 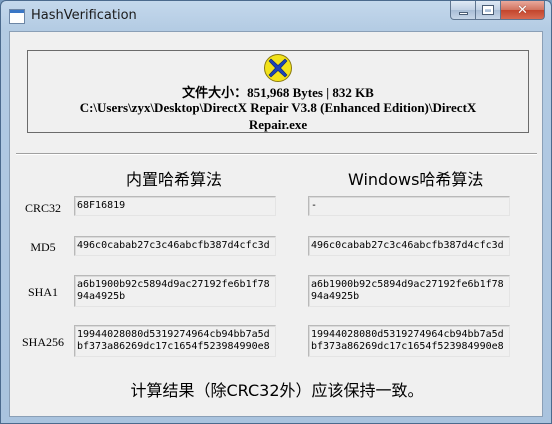 I want to click on maximize-icon, so click(x=488, y=10).